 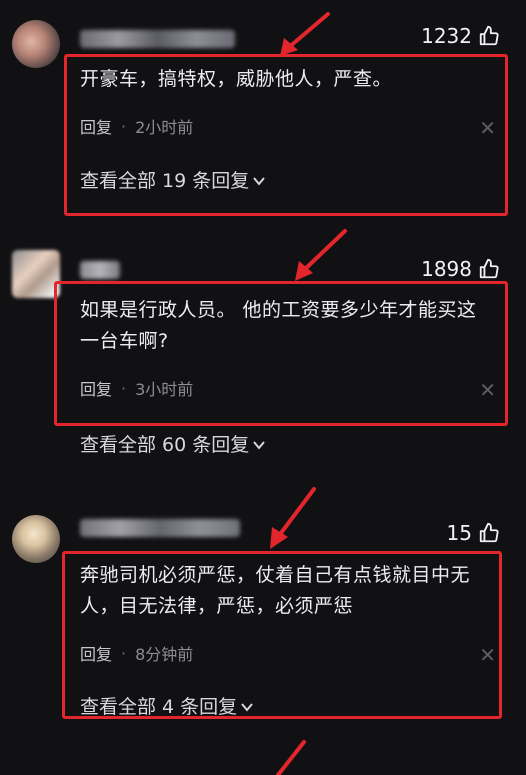 I want to click on view-all-replies-link: 查看全部 60 条回复, so click(x=173, y=443).